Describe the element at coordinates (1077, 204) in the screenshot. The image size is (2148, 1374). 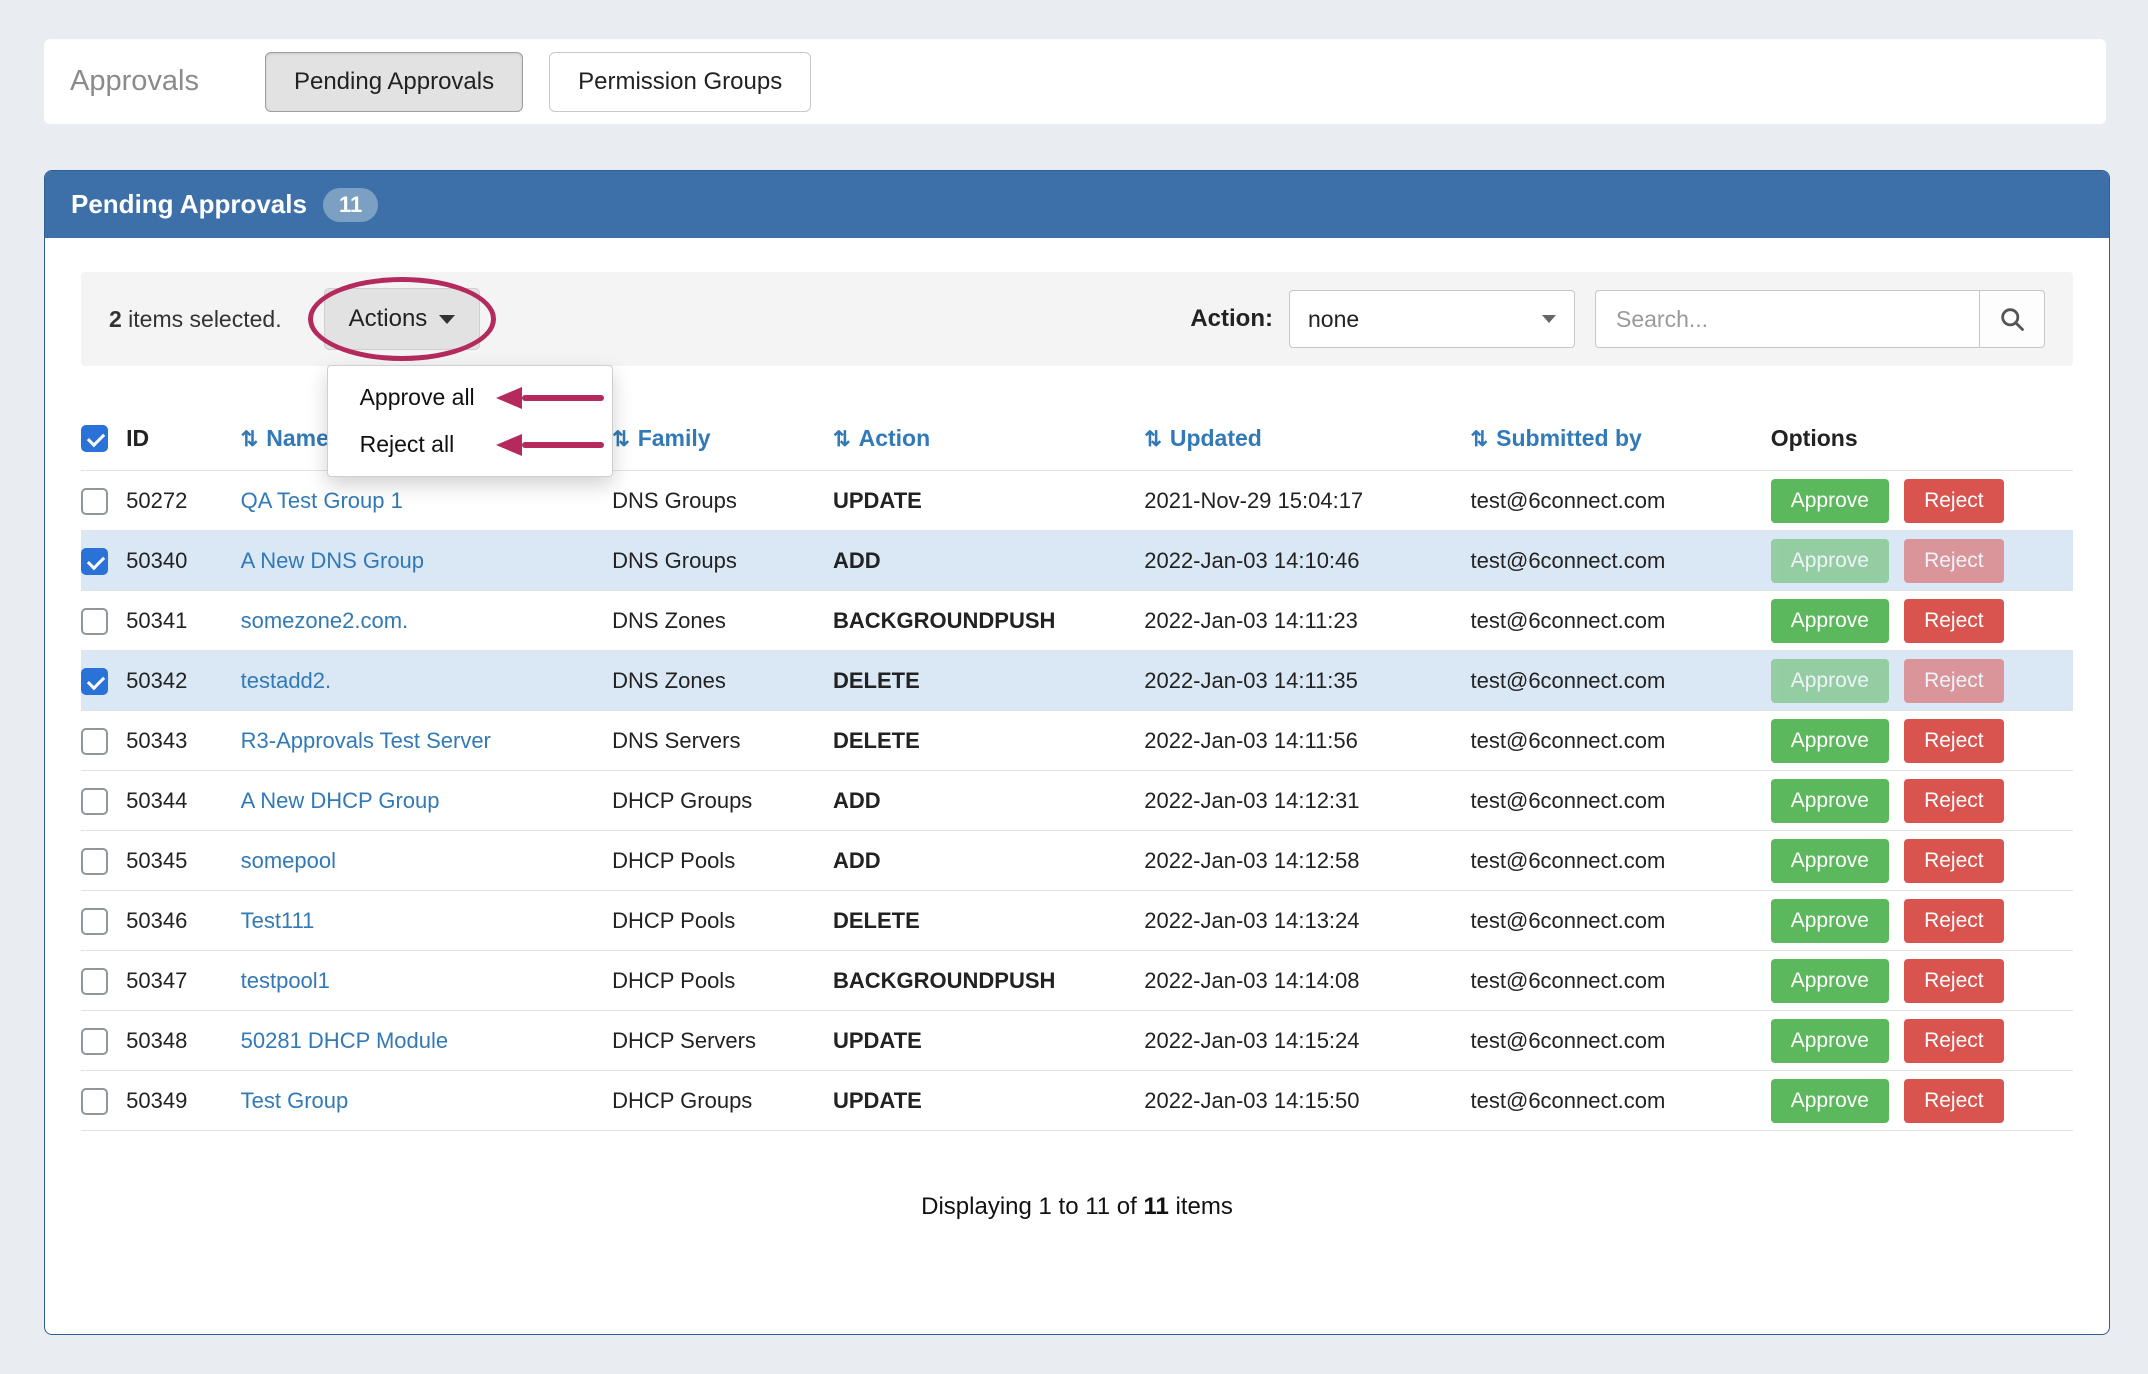
I see `panel-header: Pending Approvals 11` at that location.